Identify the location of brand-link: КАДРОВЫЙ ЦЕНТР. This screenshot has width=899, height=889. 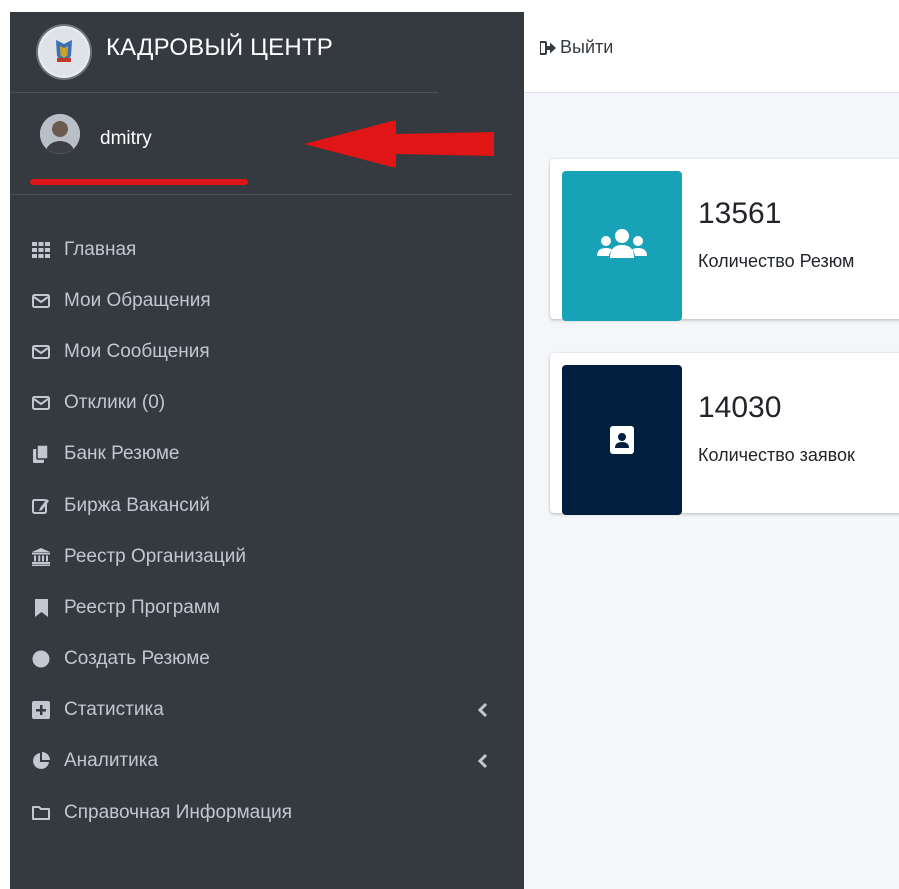
(224, 52).